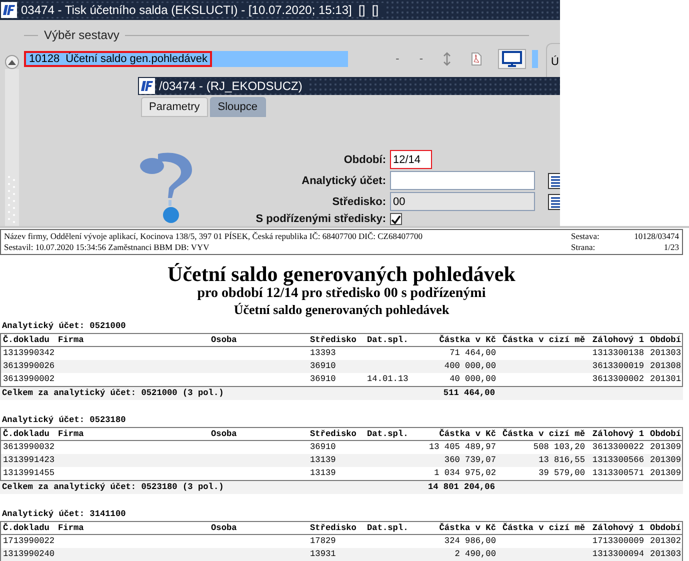  Describe the element at coordinates (469, 366) in the screenshot. I see `table-cell-text: 400 000,00` at that location.